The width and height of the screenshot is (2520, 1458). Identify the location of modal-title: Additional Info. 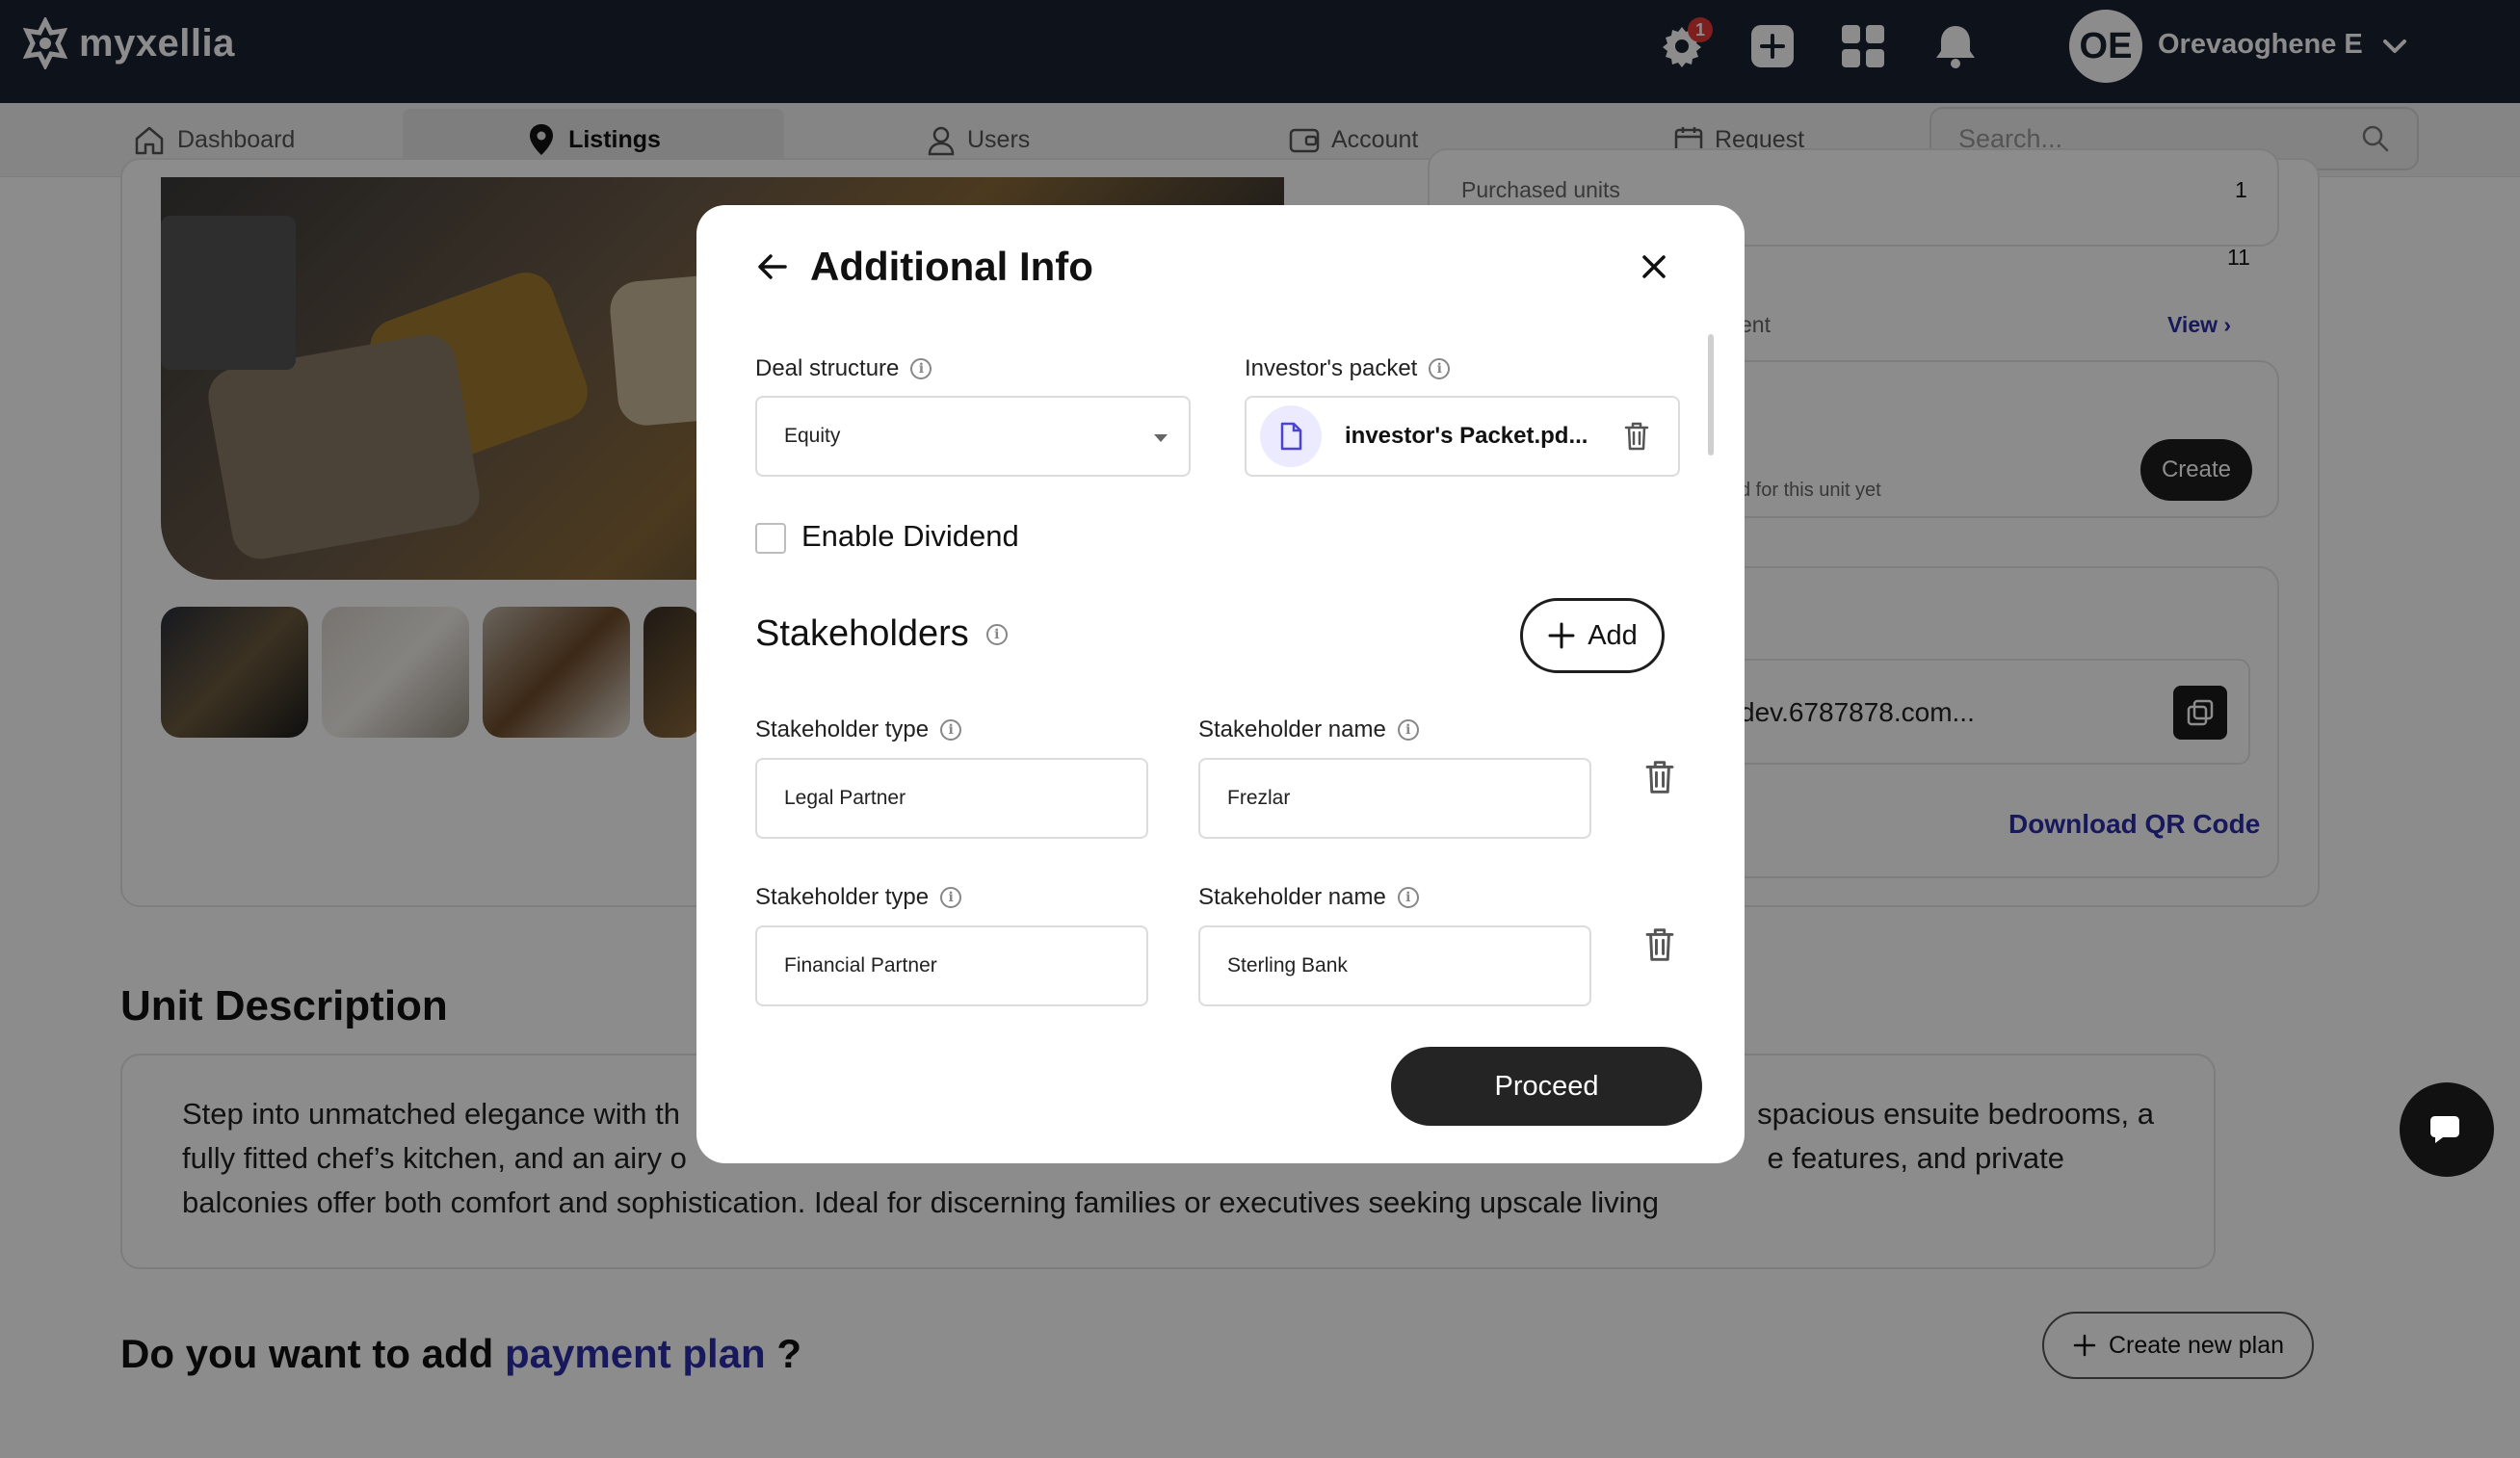
(951, 266).